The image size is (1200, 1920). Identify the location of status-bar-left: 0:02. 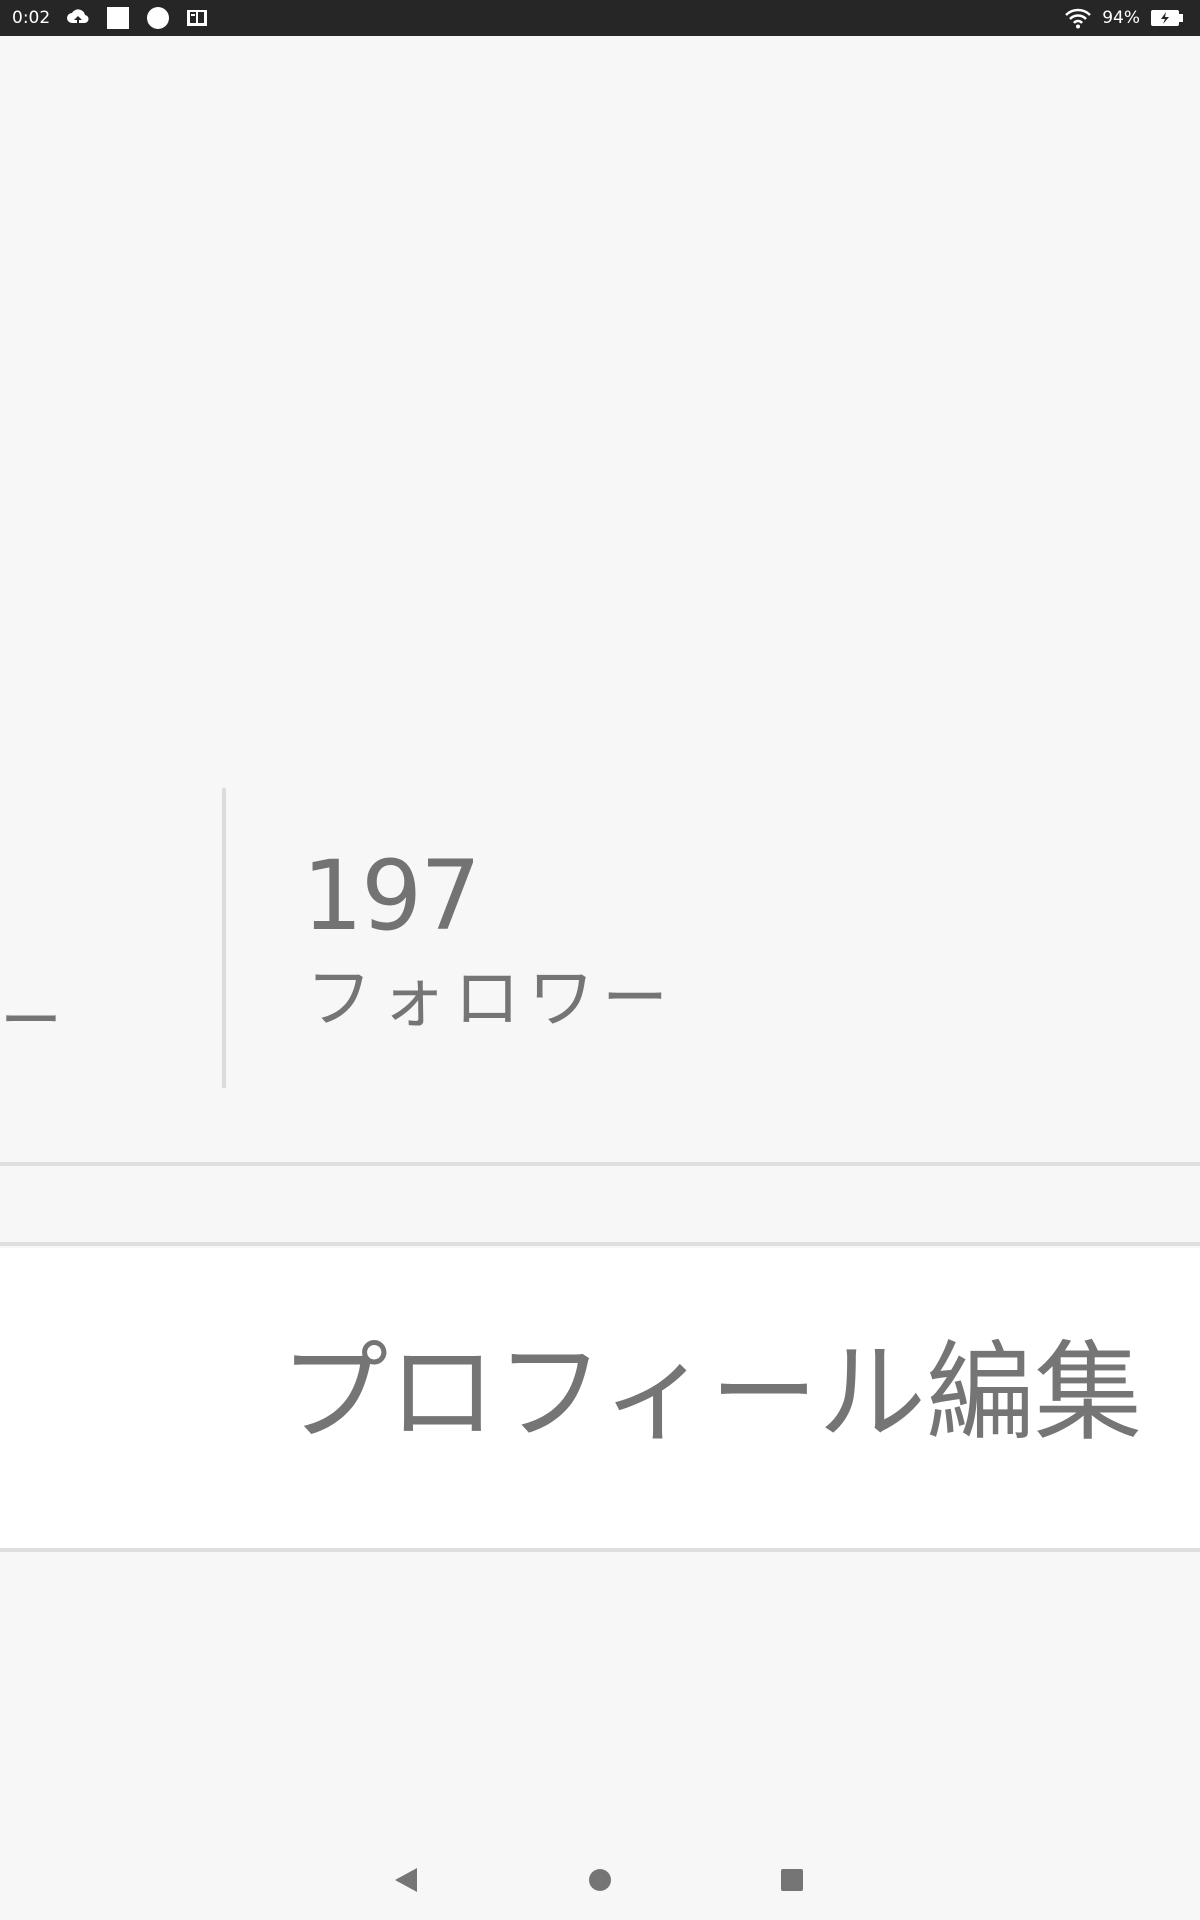
(110, 18).